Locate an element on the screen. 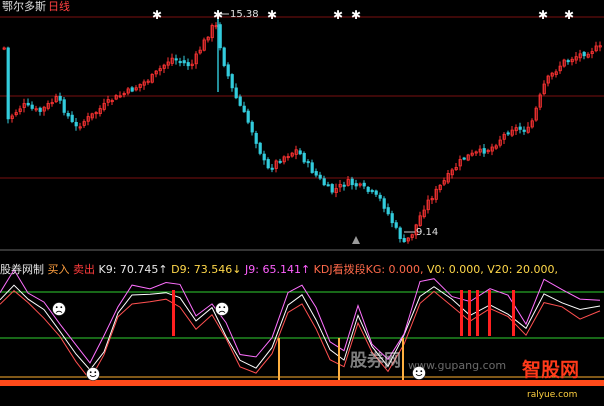  zero-band is located at coordinates (302, 383).